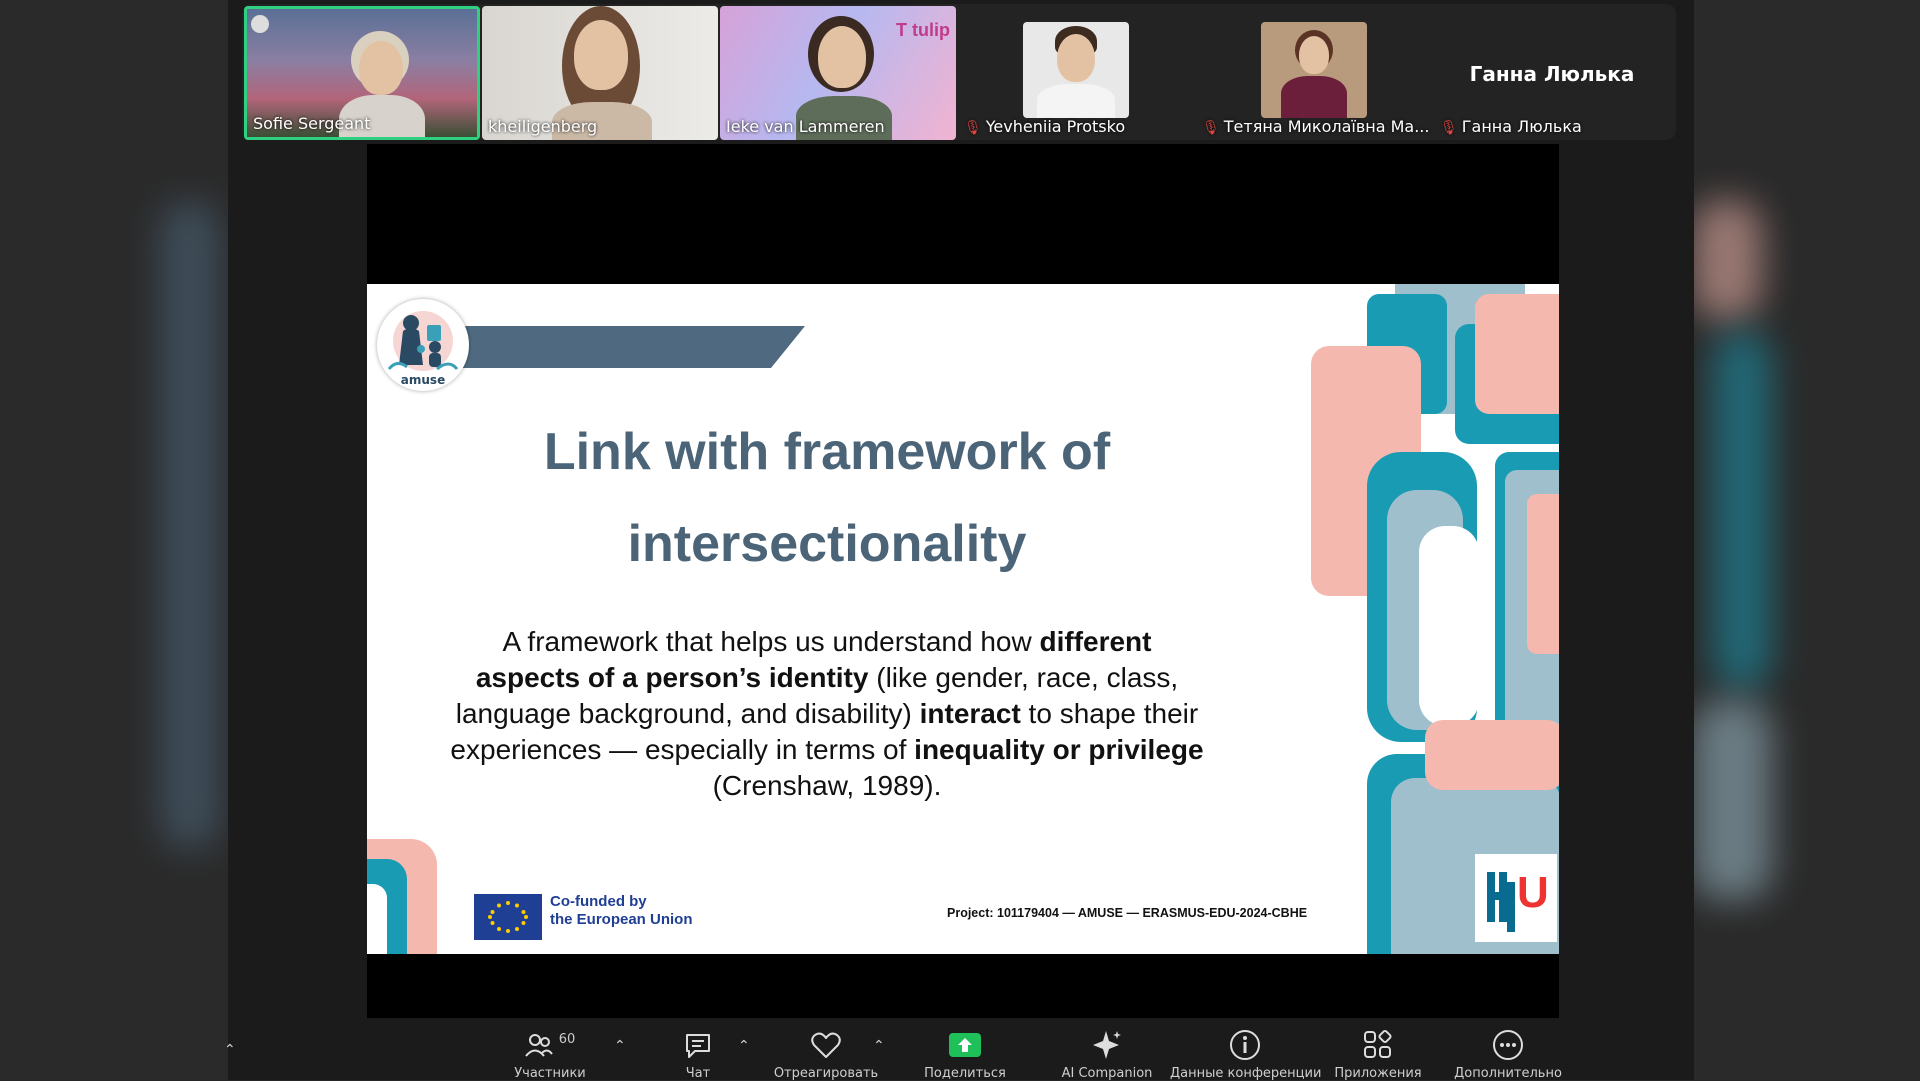 Image resolution: width=1920 pixels, height=1081 pixels. What do you see at coordinates (616, 347) in the screenshot?
I see `title-banner` at bounding box center [616, 347].